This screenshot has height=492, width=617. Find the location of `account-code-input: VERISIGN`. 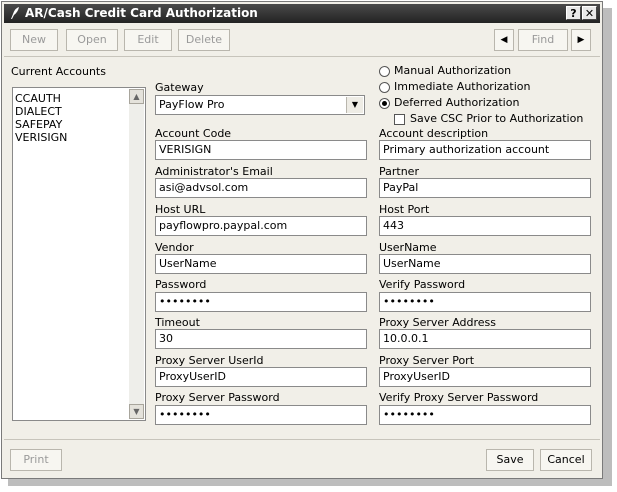

account-code-input: VERISIGN is located at coordinates (261, 150).